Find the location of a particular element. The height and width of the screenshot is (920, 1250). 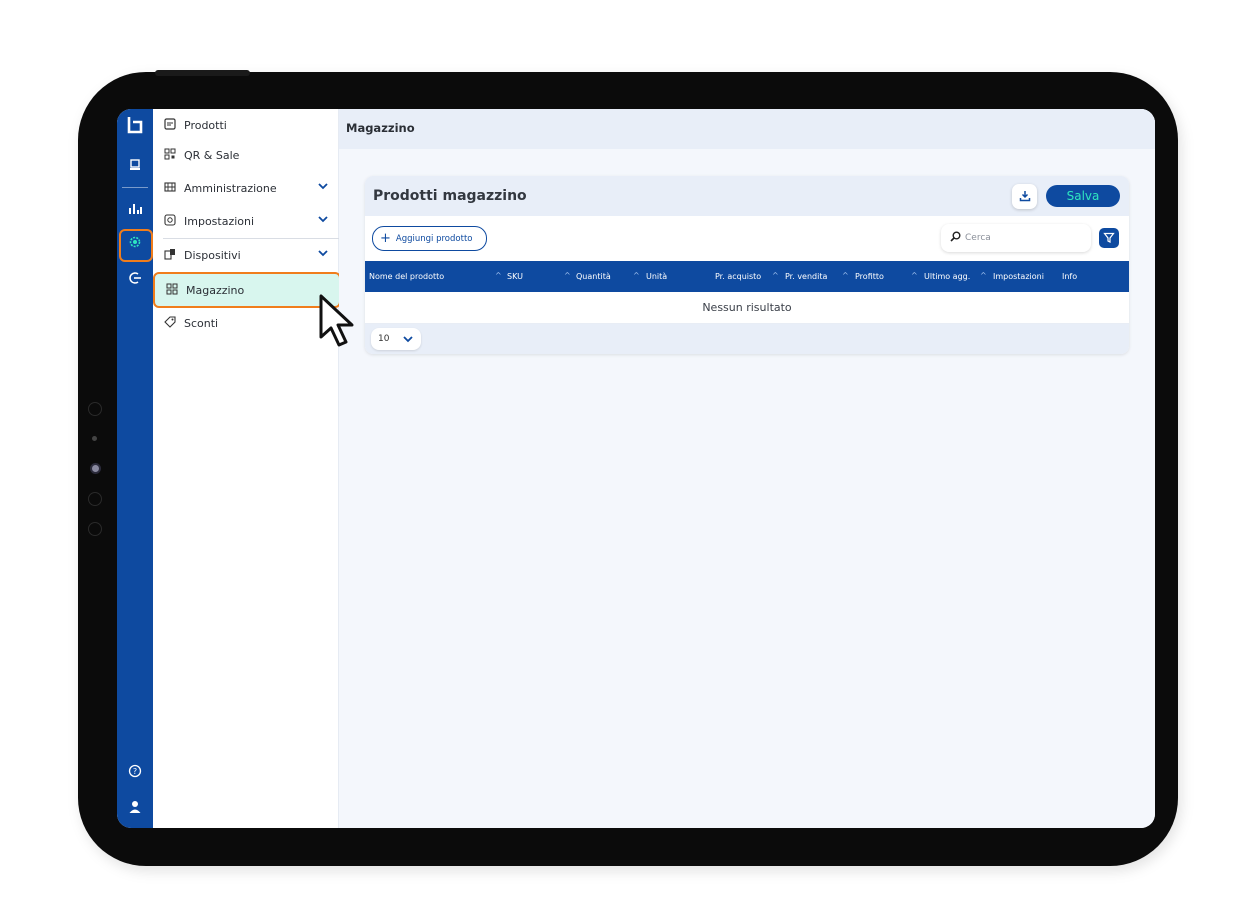

add-product-button: + Aggiungi prodotto is located at coordinates (429, 238).